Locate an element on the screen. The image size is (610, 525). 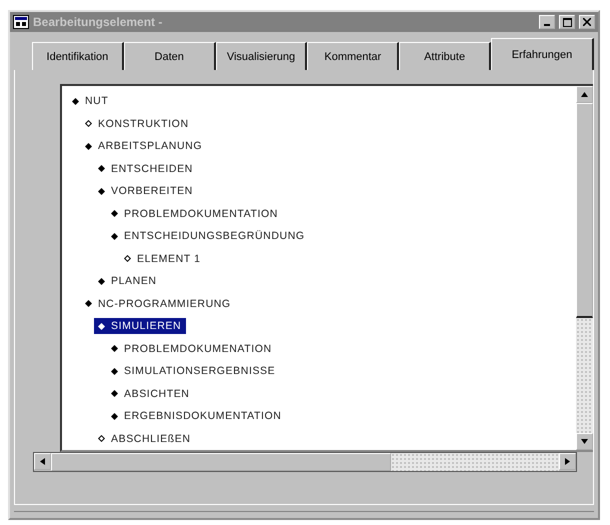
tab: Attribute is located at coordinates (445, 56).